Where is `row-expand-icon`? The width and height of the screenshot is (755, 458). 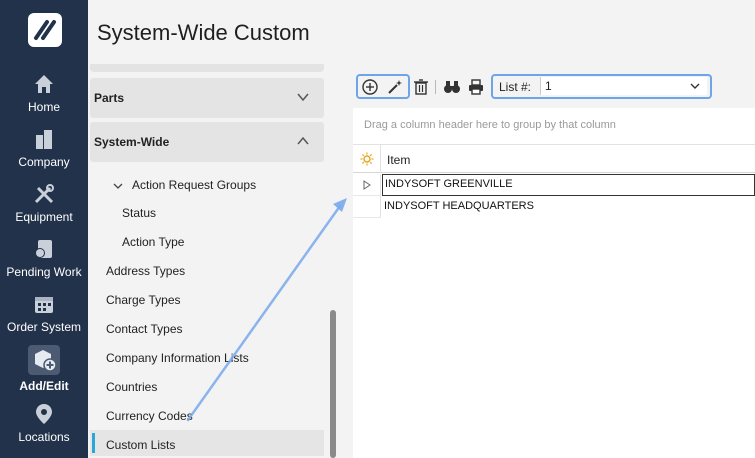
row-expand-icon is located at coordinates (367, 185).